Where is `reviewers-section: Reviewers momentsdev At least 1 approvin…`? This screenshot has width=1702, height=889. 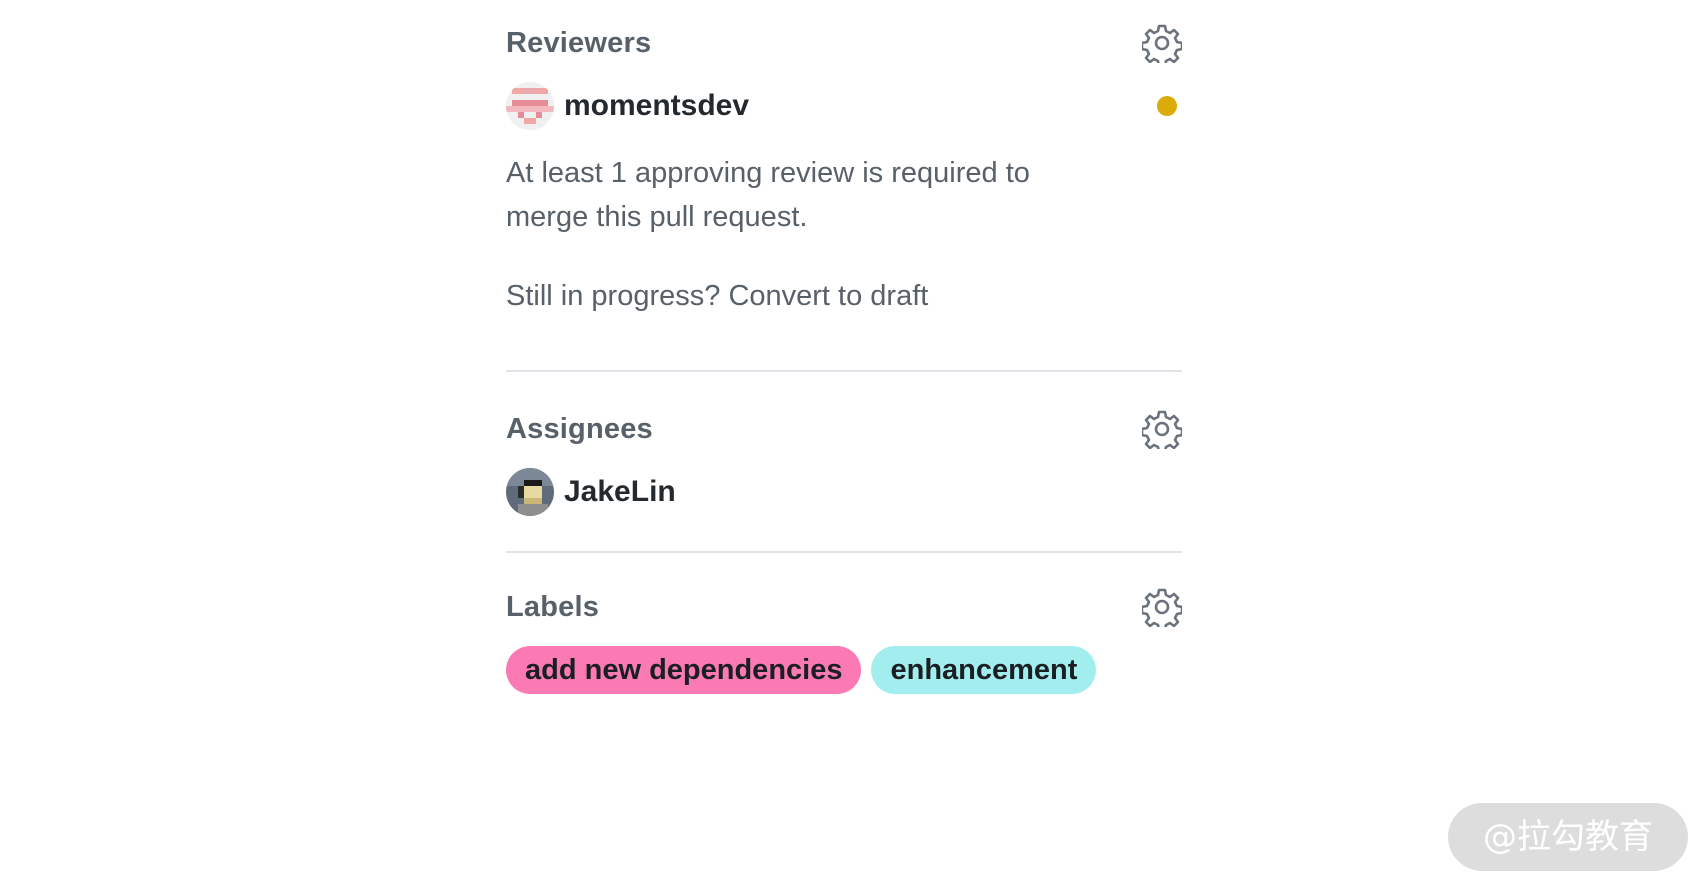
reviewers-section: Reviewers momentsdev At least 1 approvin… is located at coordinates (844, 159).